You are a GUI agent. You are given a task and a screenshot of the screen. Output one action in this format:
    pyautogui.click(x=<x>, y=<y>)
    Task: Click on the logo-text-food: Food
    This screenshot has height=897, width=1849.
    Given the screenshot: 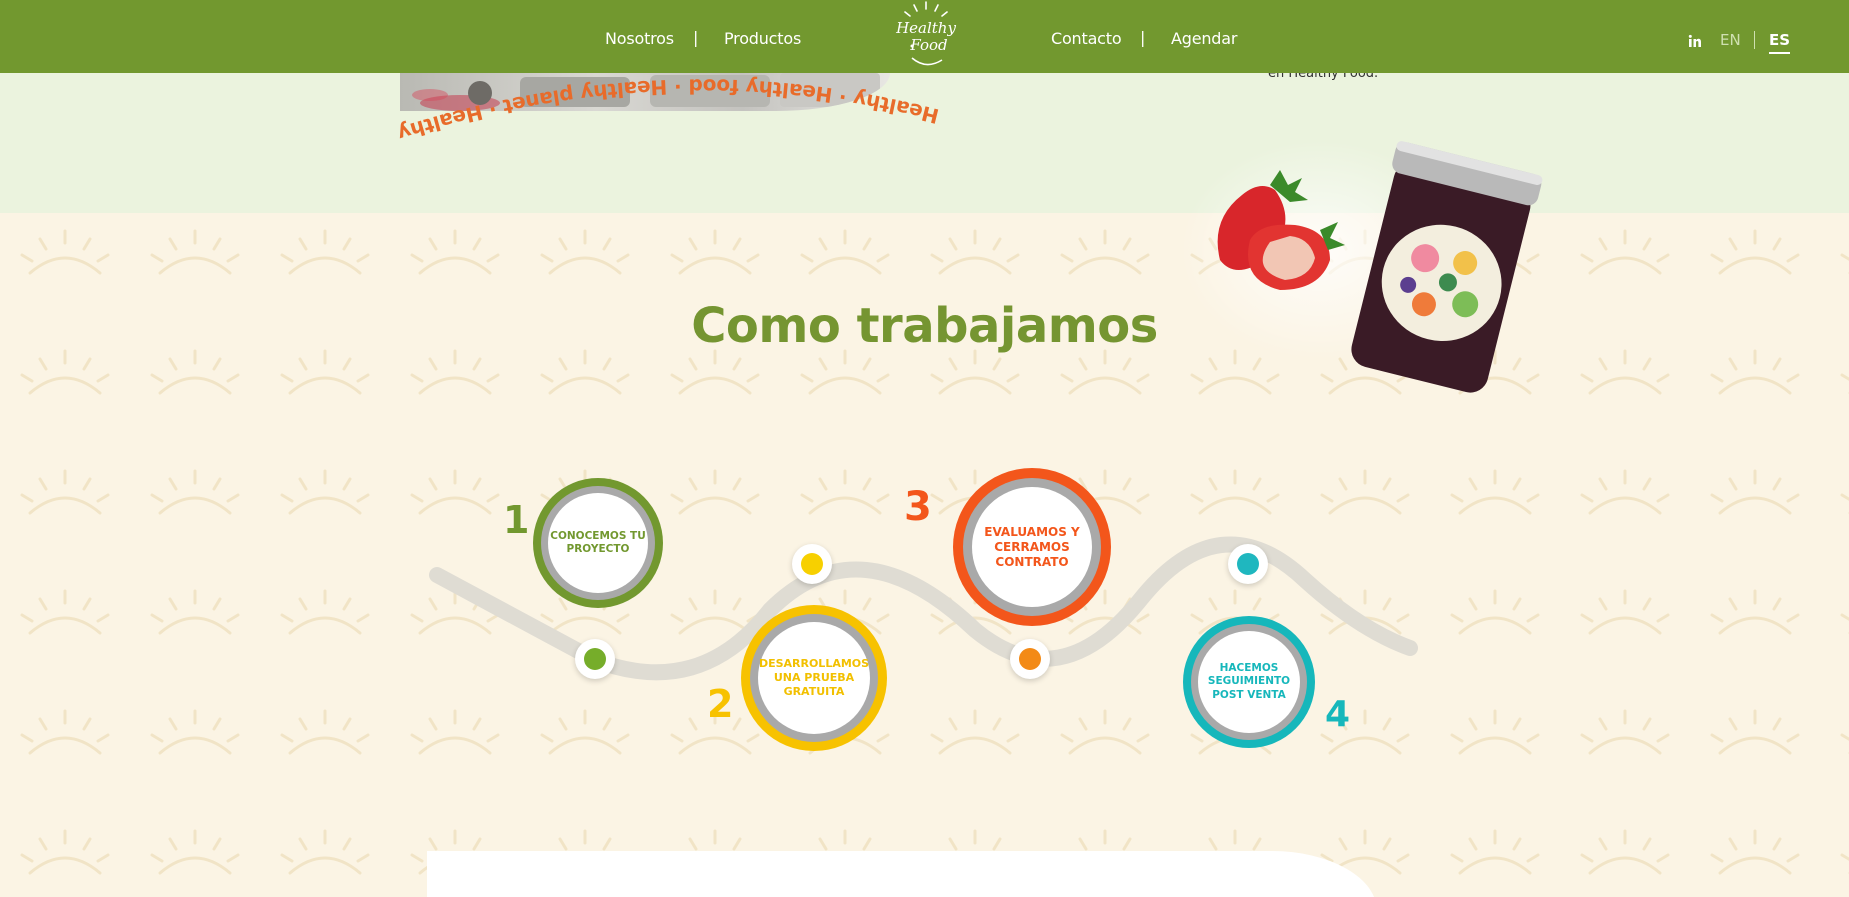 What is the action you would take?
    pyautogui.click(x=928, y=45)
    